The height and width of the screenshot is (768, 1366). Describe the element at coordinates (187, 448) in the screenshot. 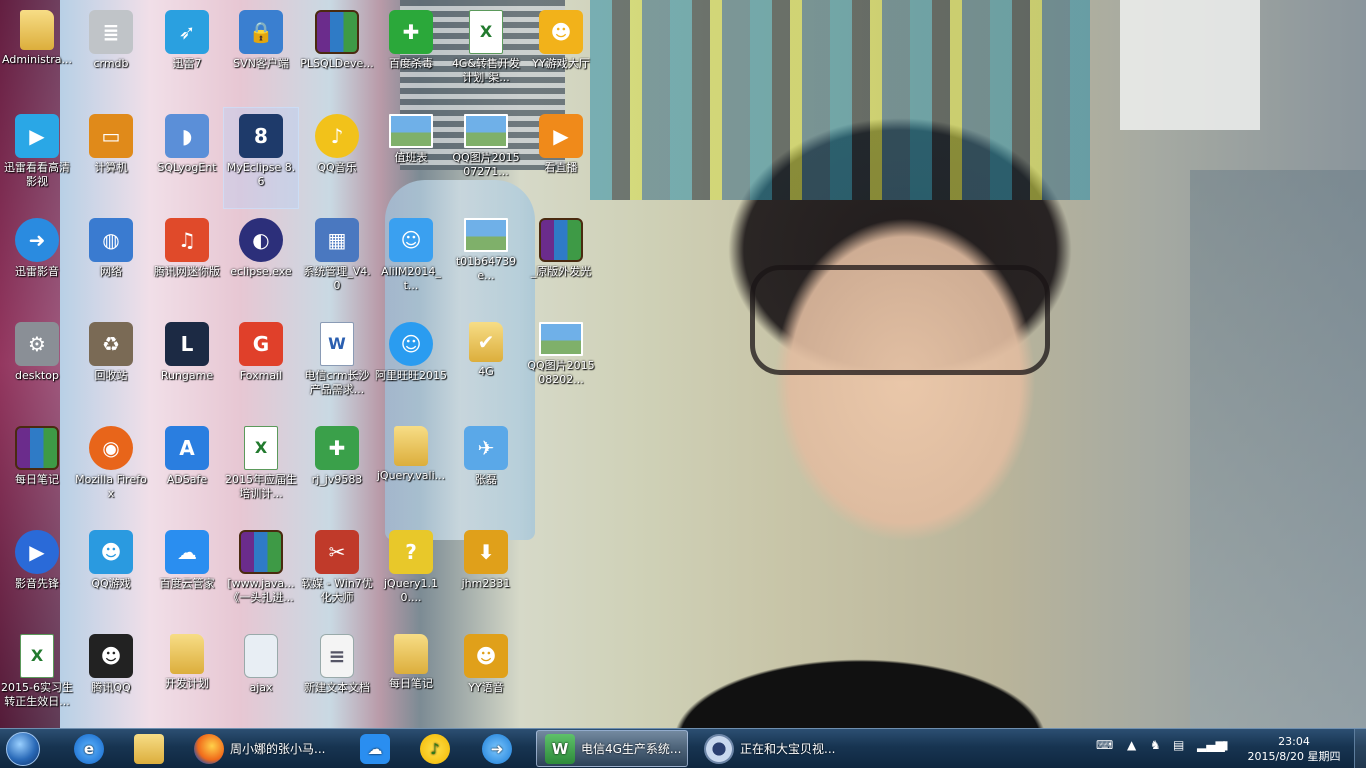

I see `adsafe-icon: A` at that location.